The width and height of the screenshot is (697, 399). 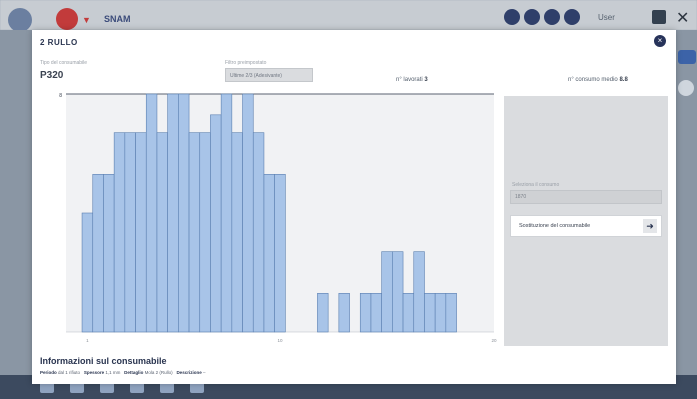 I want to click on stat-lavori-label: n° lavorati, so click(x=409, y=80).